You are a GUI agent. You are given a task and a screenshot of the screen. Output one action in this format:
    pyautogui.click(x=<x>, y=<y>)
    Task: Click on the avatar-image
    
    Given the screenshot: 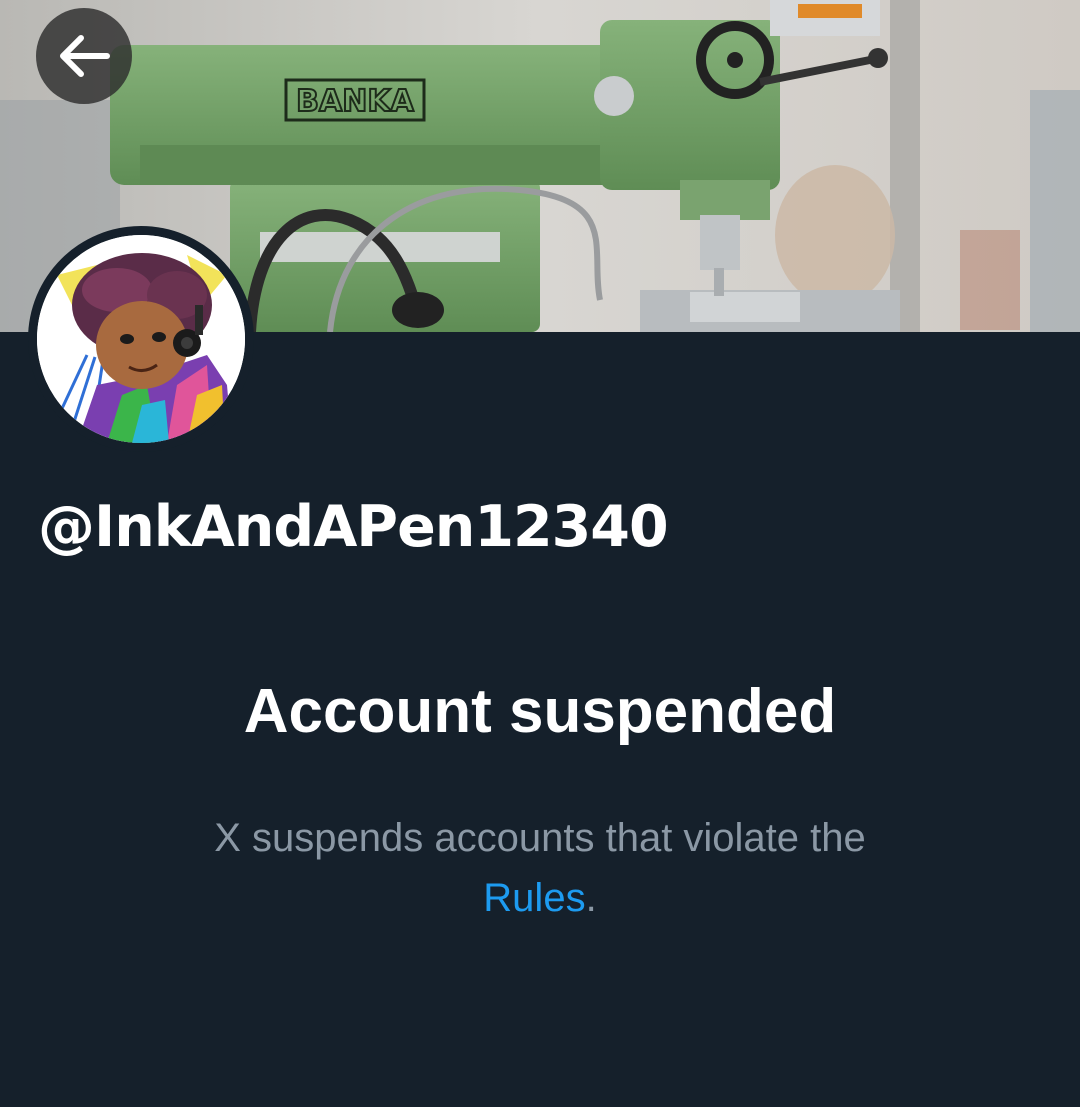 What is the action you would take?
    pyautogui.click(x=141, y=339)
    